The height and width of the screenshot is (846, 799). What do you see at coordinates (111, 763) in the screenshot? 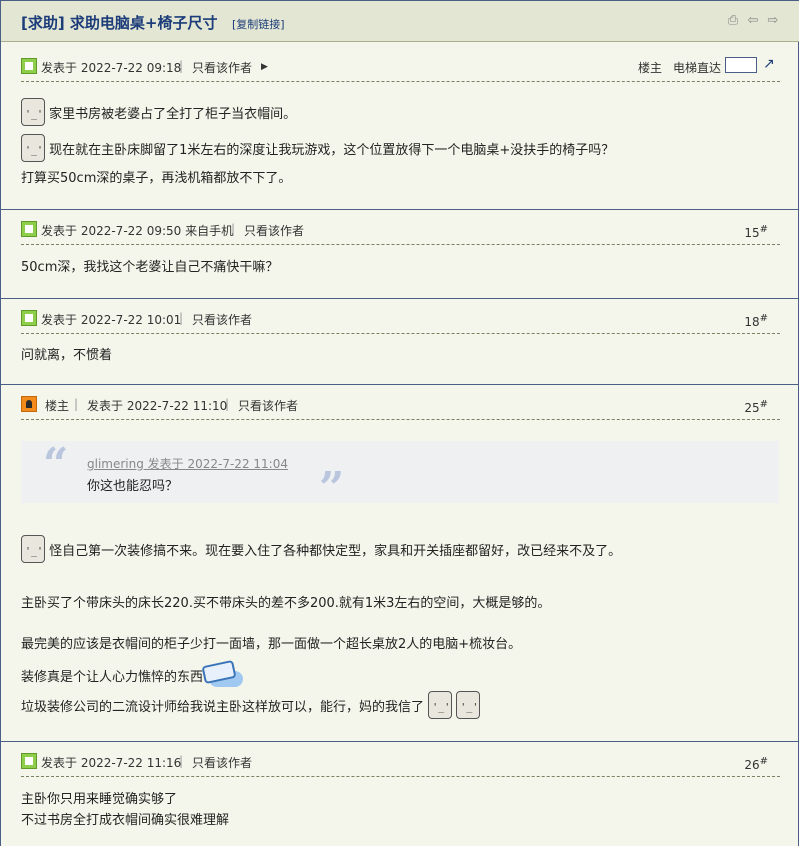
I see `post-time: 发表于 2022-7-22 11:16` at bounding box center [111, 763].